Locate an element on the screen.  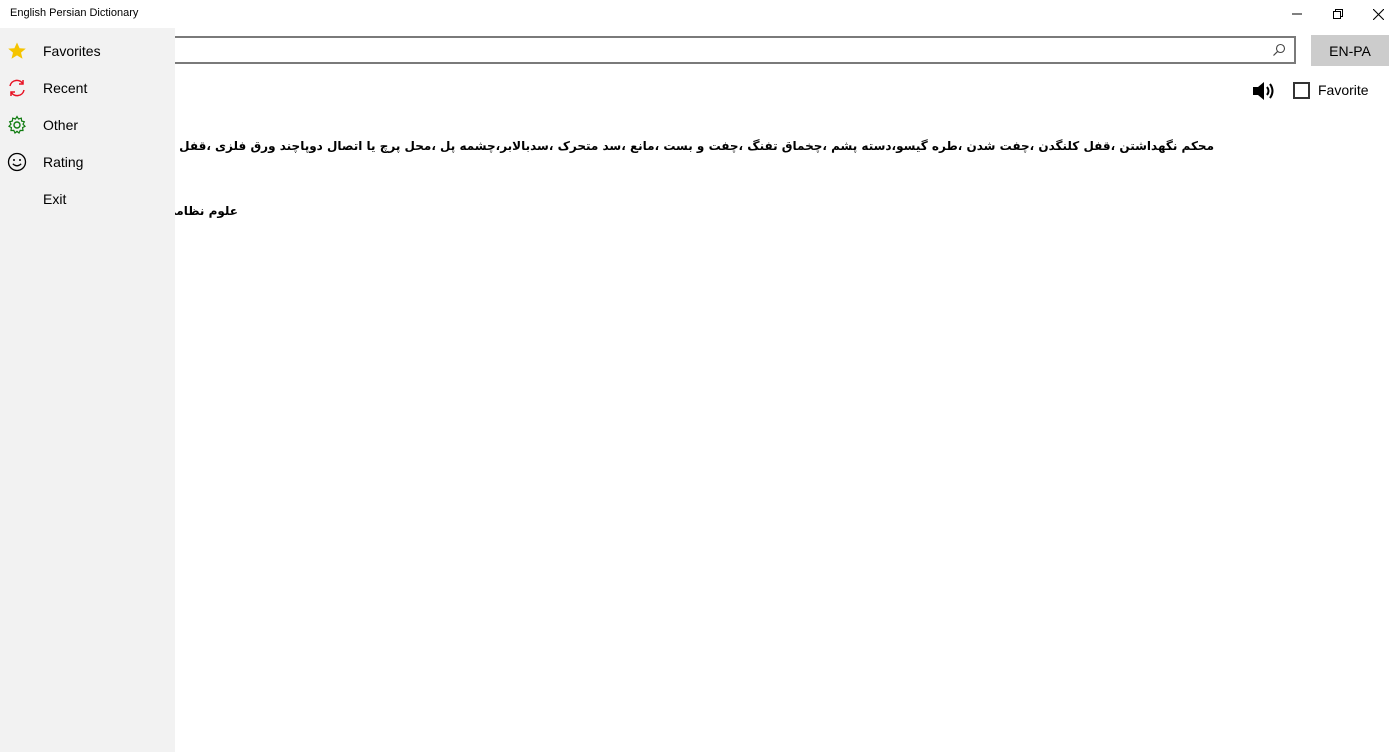
sidebar-item-label: Rating is located at coordinates (63, 161).